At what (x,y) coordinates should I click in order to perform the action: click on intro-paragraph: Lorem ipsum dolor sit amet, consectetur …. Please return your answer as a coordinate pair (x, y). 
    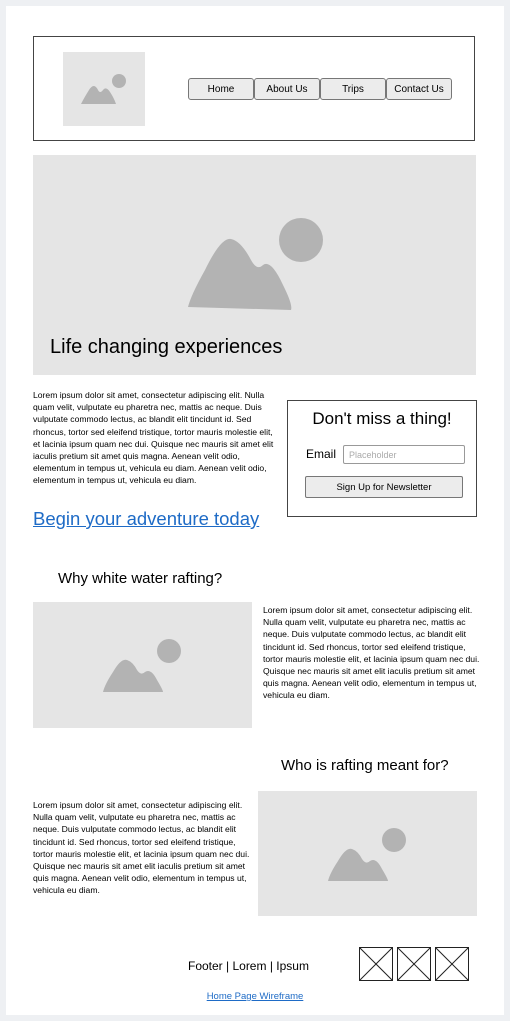
    Looking at the image, I should click on (153, 438).